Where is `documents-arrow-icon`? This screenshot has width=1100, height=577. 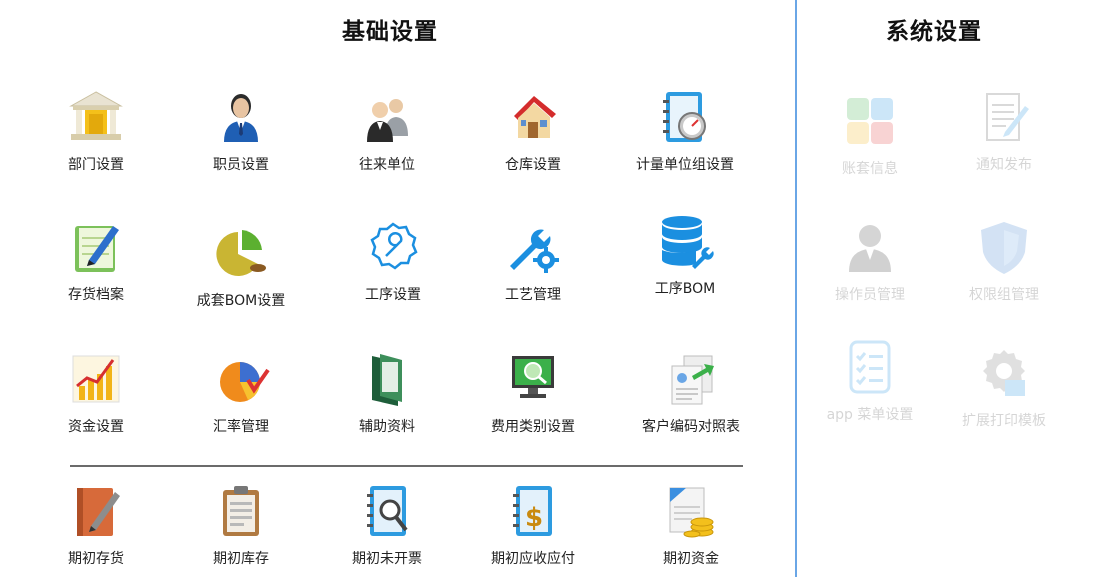
documents-arrow-icon is located at coordinates (692, 380).